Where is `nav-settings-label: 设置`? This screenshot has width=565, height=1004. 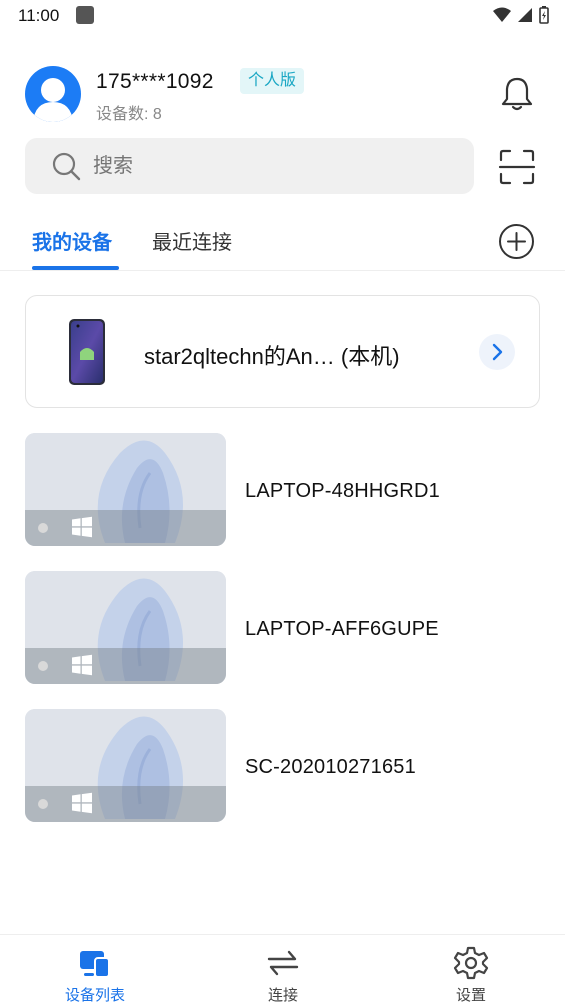 nav-settings-label: 设置 is located at coordinates (470, 995).